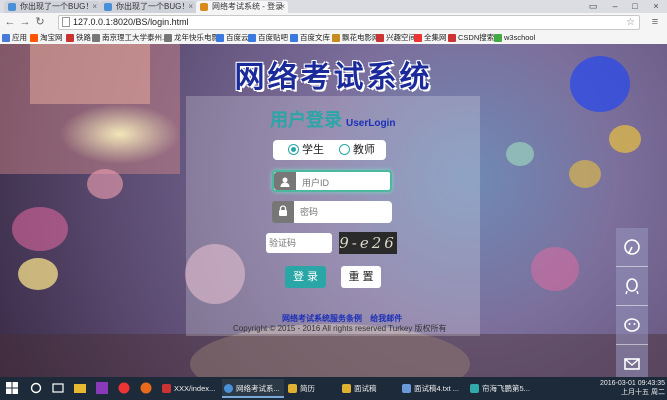  I want to click on bookmark-label: CSDN搜索, so click(476, 37).